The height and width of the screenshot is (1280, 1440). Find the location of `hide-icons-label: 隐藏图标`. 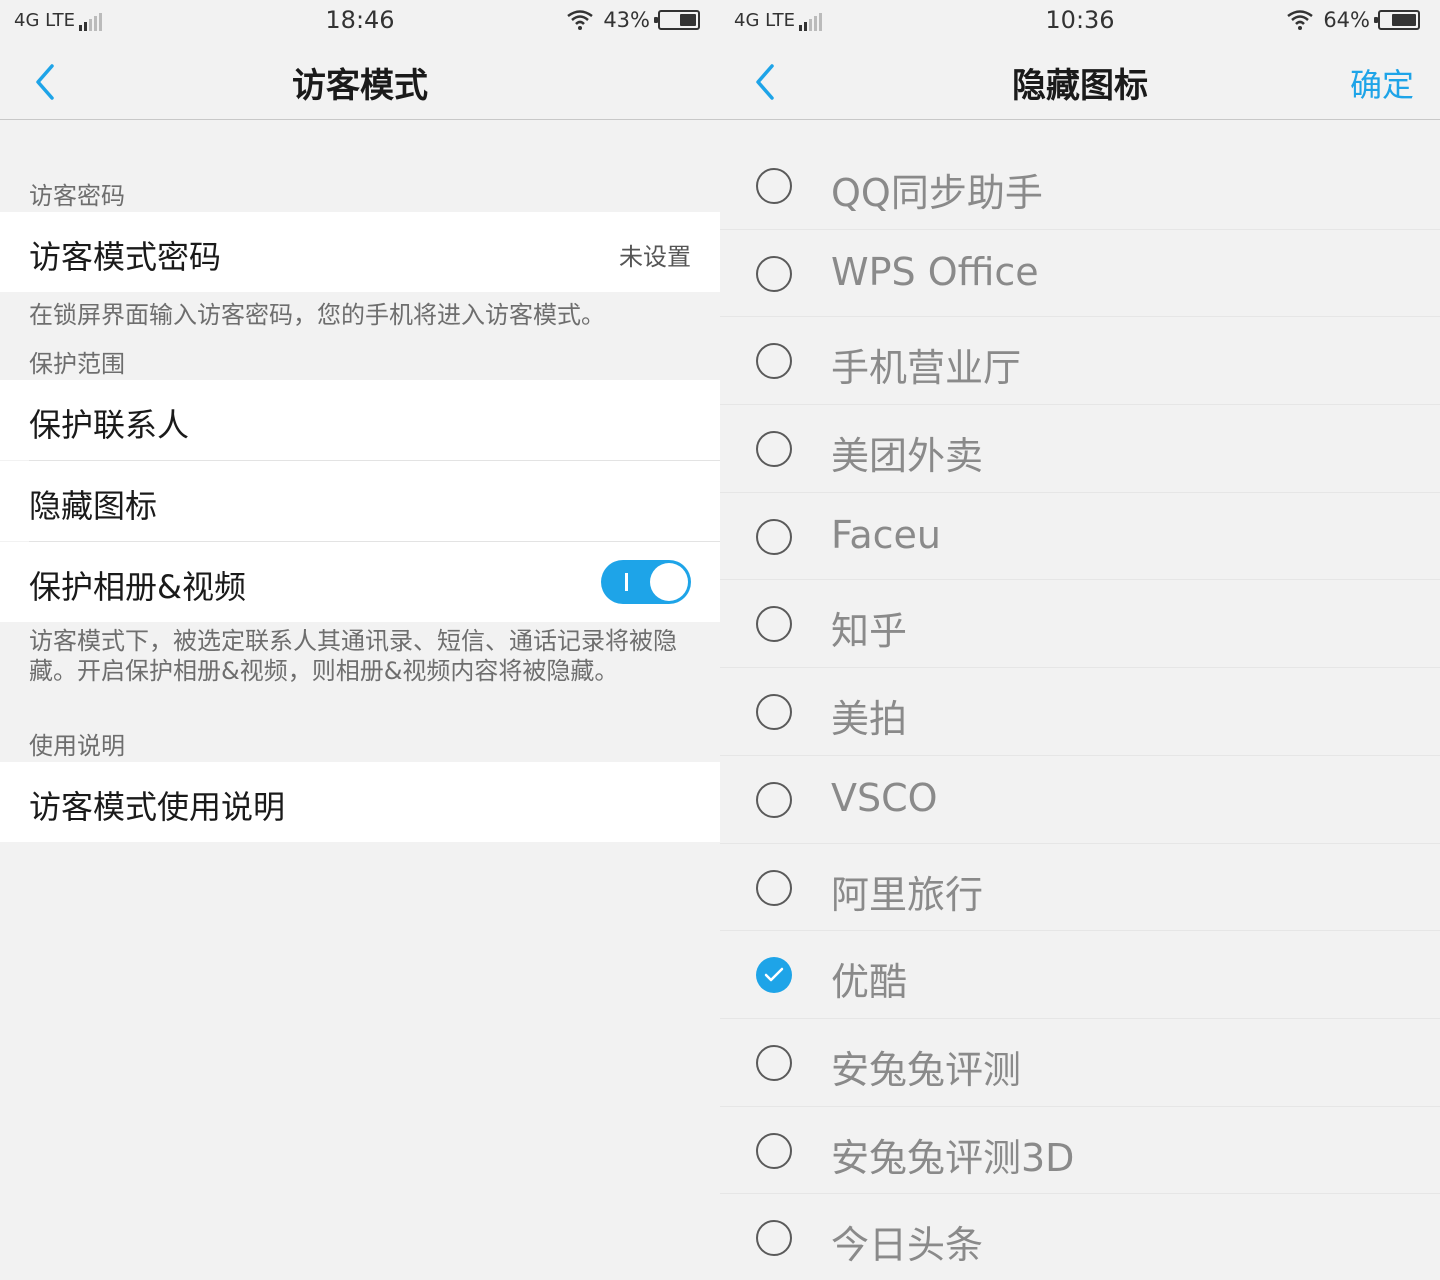

hide-icons-label: 隐藏图标 is located at coordinates (93, 506).